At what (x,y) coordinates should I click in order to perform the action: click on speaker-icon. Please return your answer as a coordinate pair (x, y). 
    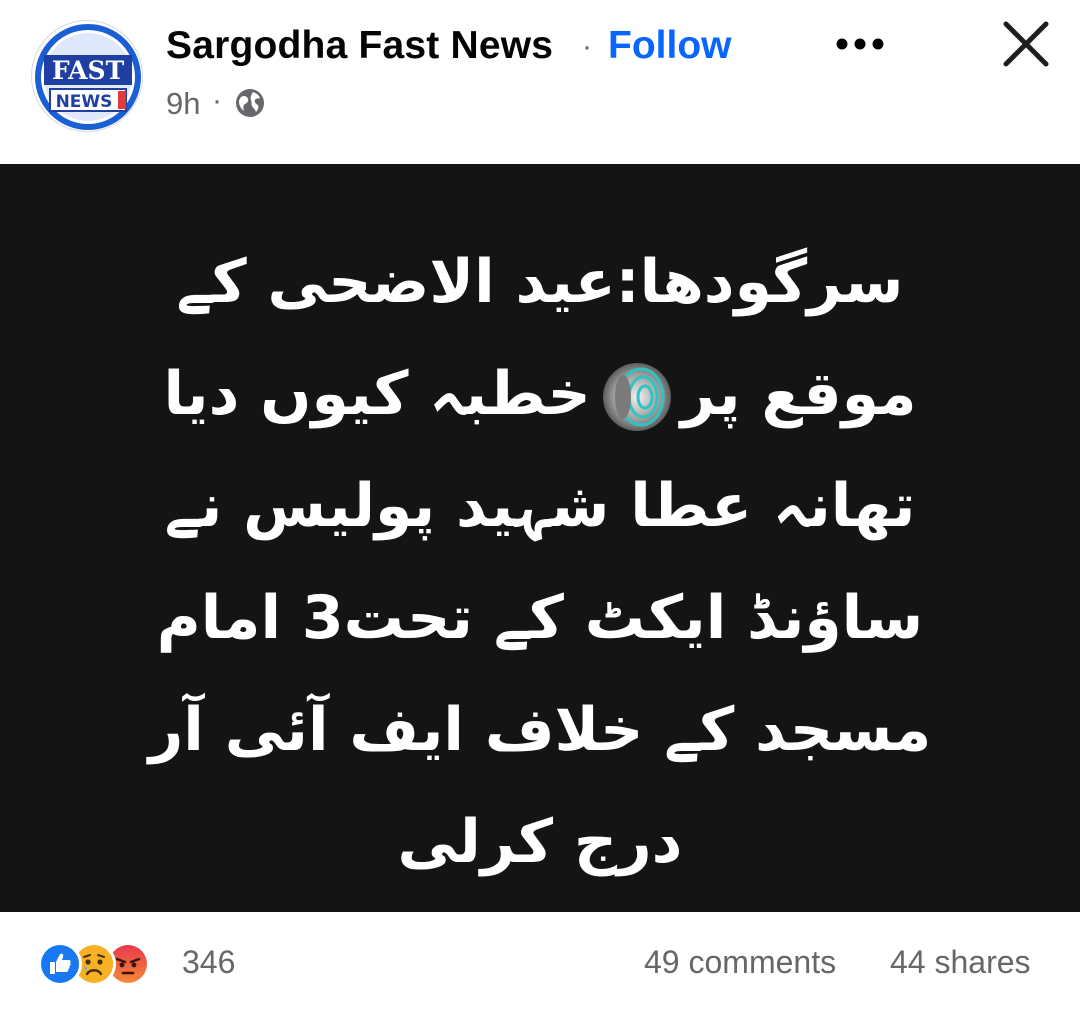
    Looking at the image, I should click on (636, 397).